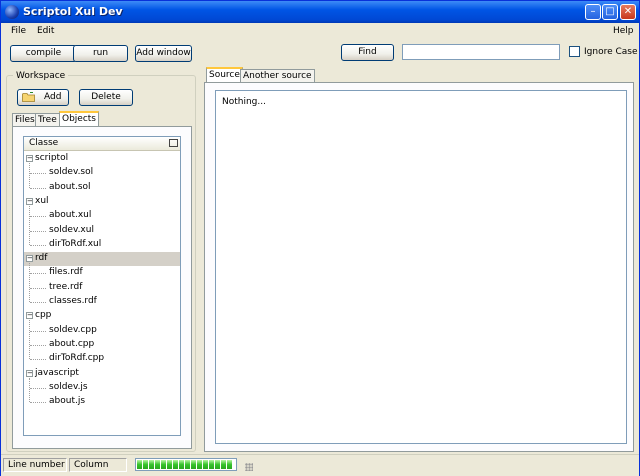  Describe the element at coordinates (45, 31) in the screenshot. I see `menu-edit: Edit` at that location.